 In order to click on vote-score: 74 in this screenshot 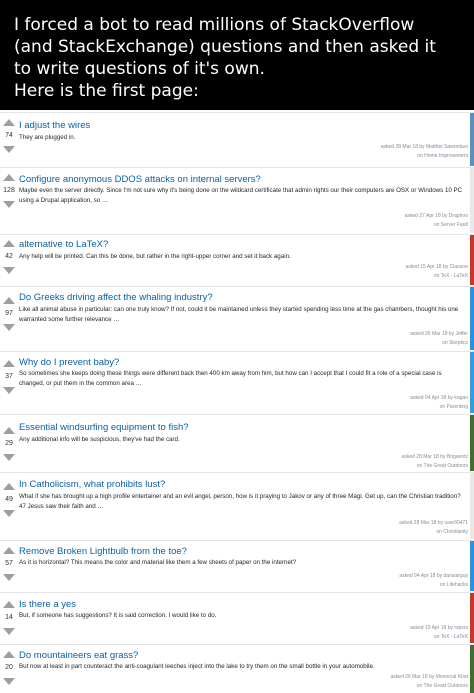, I will do `click(9, 135)`.